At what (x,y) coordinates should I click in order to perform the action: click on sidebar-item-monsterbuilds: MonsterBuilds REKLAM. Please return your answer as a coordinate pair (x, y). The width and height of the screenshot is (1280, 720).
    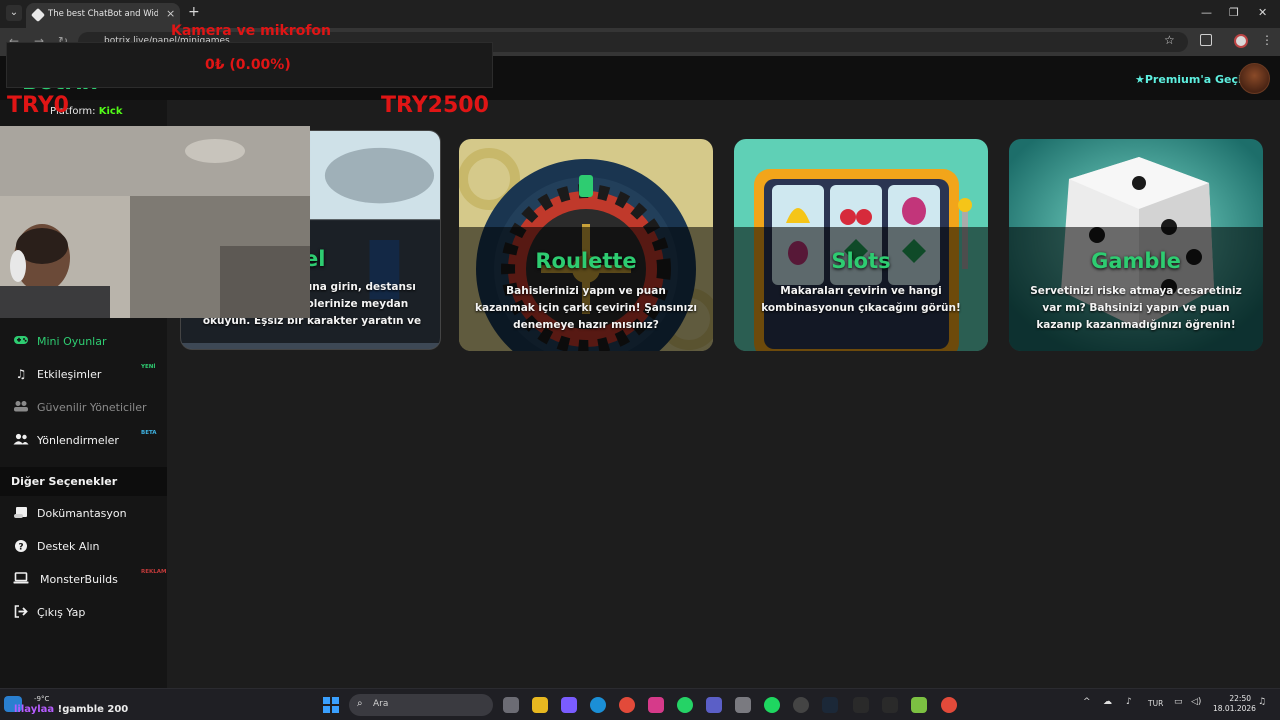
    Looking at the image, I should click on (83, 580).